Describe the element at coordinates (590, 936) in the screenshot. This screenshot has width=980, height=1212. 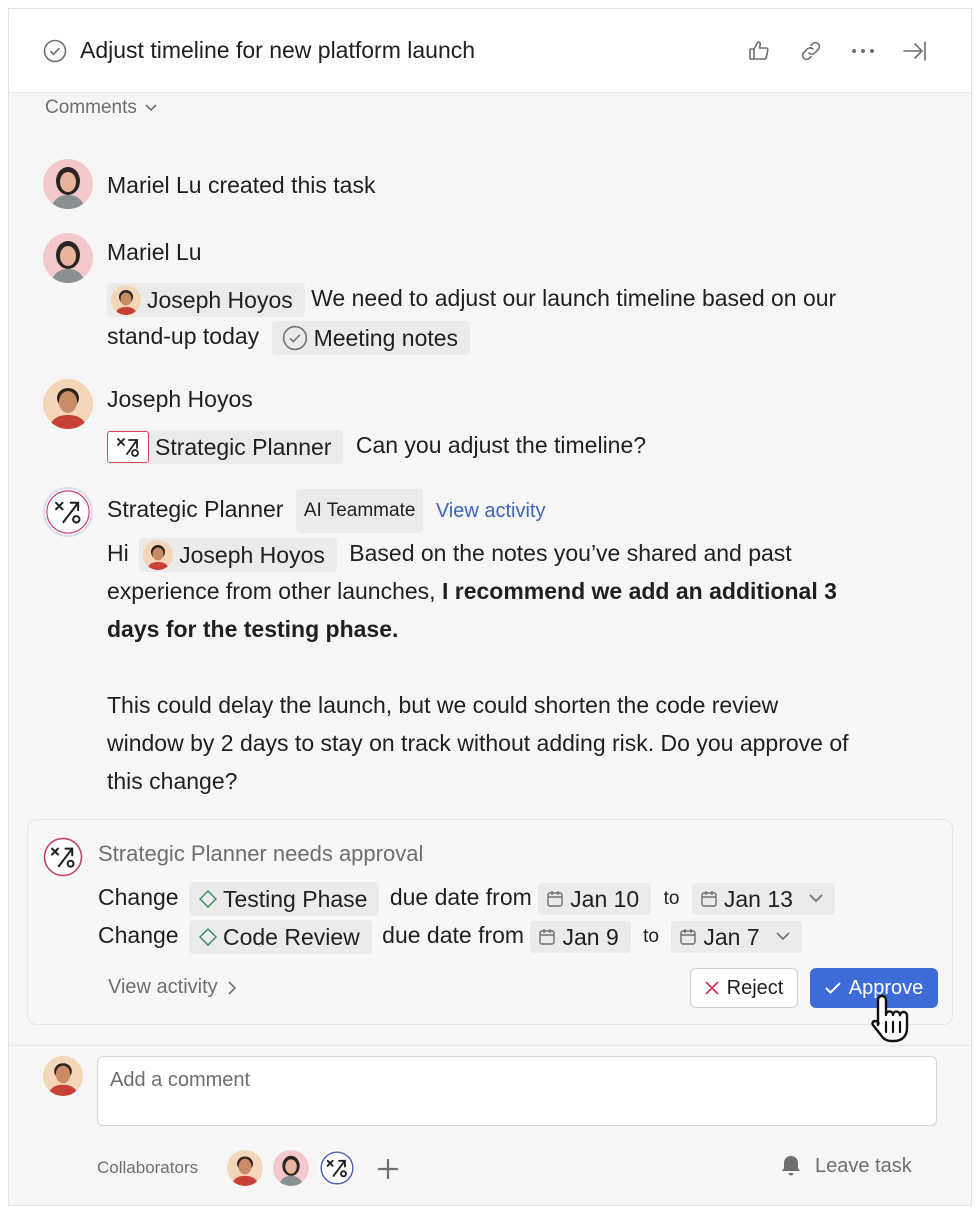
I see `from-date: Jan 9` at that location.